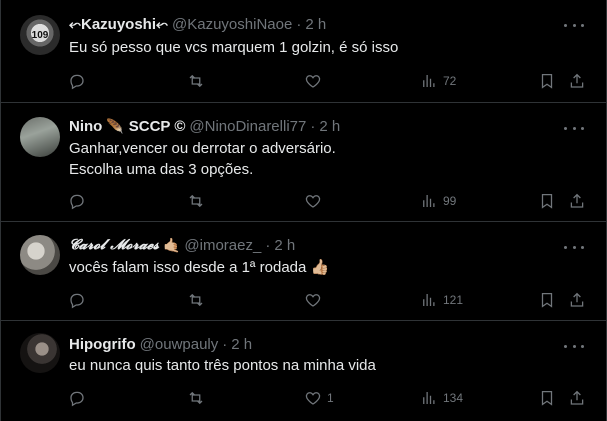 Image resolution: width=607 pixels, height=421 pixels. I want to click on display-name: 𝓒𝓪𝓻𝓸𝓵 𝓜𝓸𝓻𝓪𝓮𝓼, so click(114, 245).